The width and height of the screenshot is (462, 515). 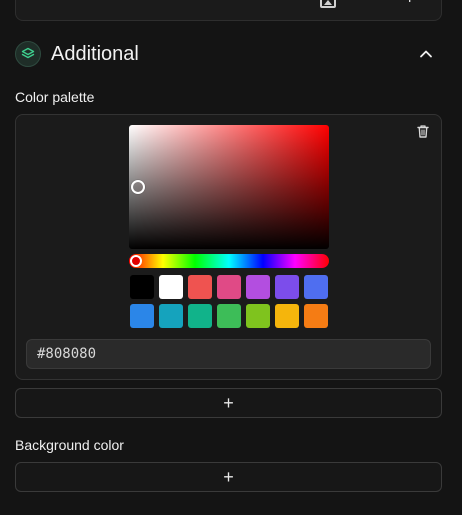 What do you see at coordinates (138, 187) in the screenshot?
I see `saturation-handle` at bounding box center [138, 187].